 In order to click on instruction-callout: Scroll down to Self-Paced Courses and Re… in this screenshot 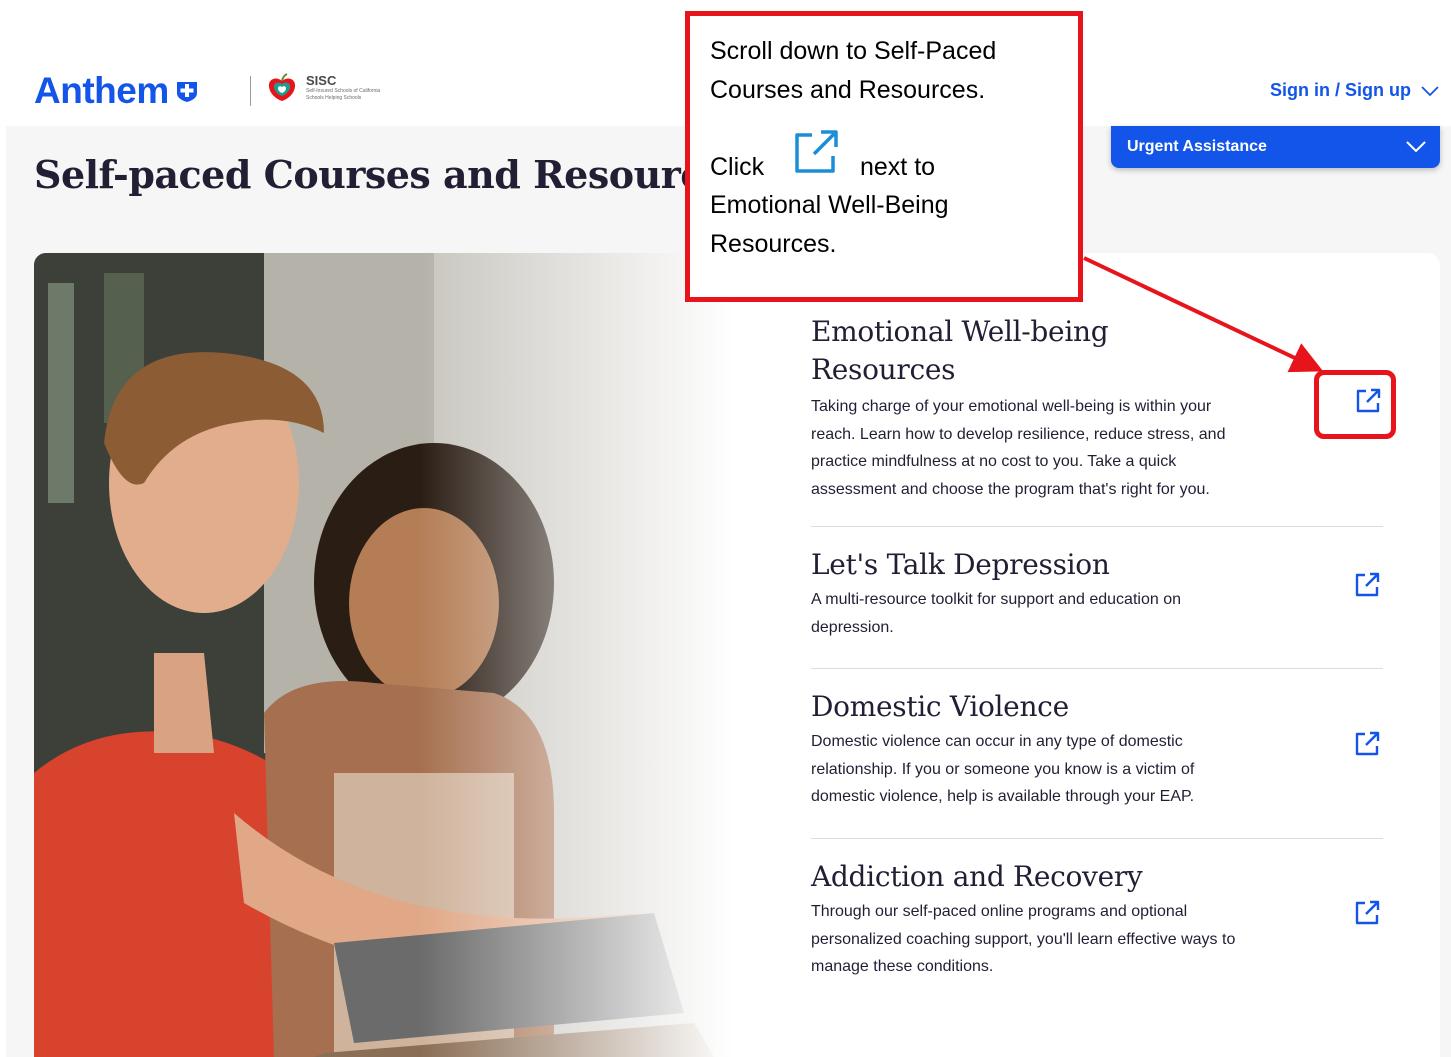, I will do `click(884, 156)`.